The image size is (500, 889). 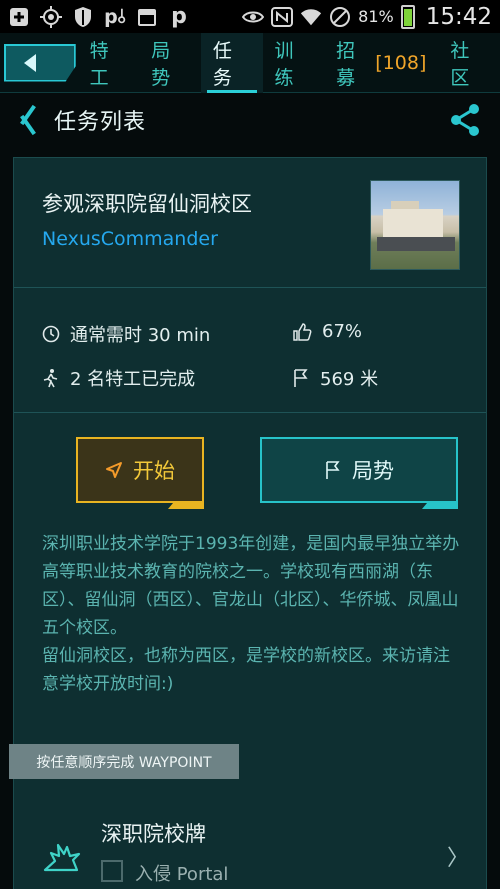 I want to click on tab-recruit: 招募 [108], so click(x=381, y=63).